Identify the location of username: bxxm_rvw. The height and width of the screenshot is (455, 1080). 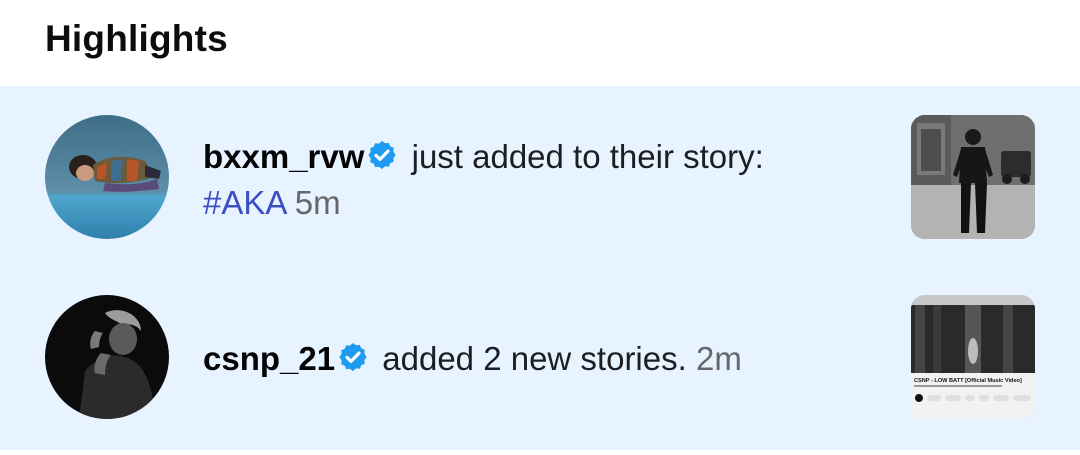
(283, 156).